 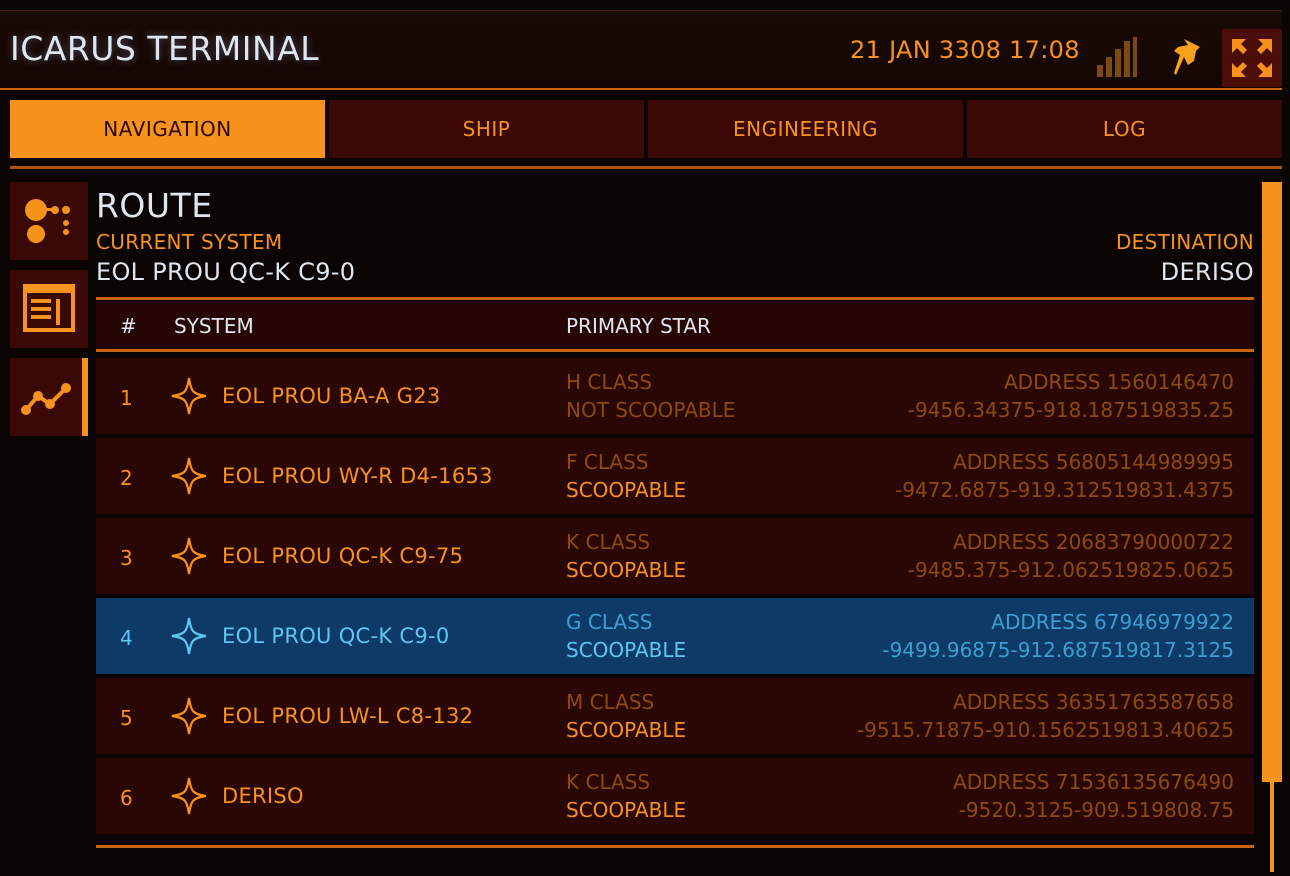 I want to click on tab-engineering: ENGINEERING, so click(x=805, y=129).